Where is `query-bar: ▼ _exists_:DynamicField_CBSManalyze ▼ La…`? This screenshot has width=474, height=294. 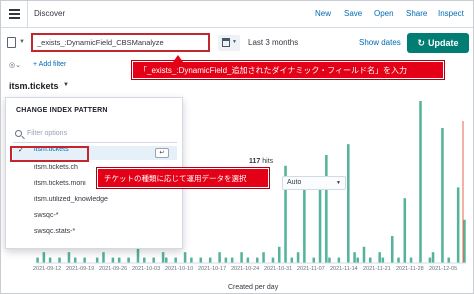 query-bar: ▼ _exists_:DynamicField_CBSManalyze ▼ La… is located at coordinates (237, 43).